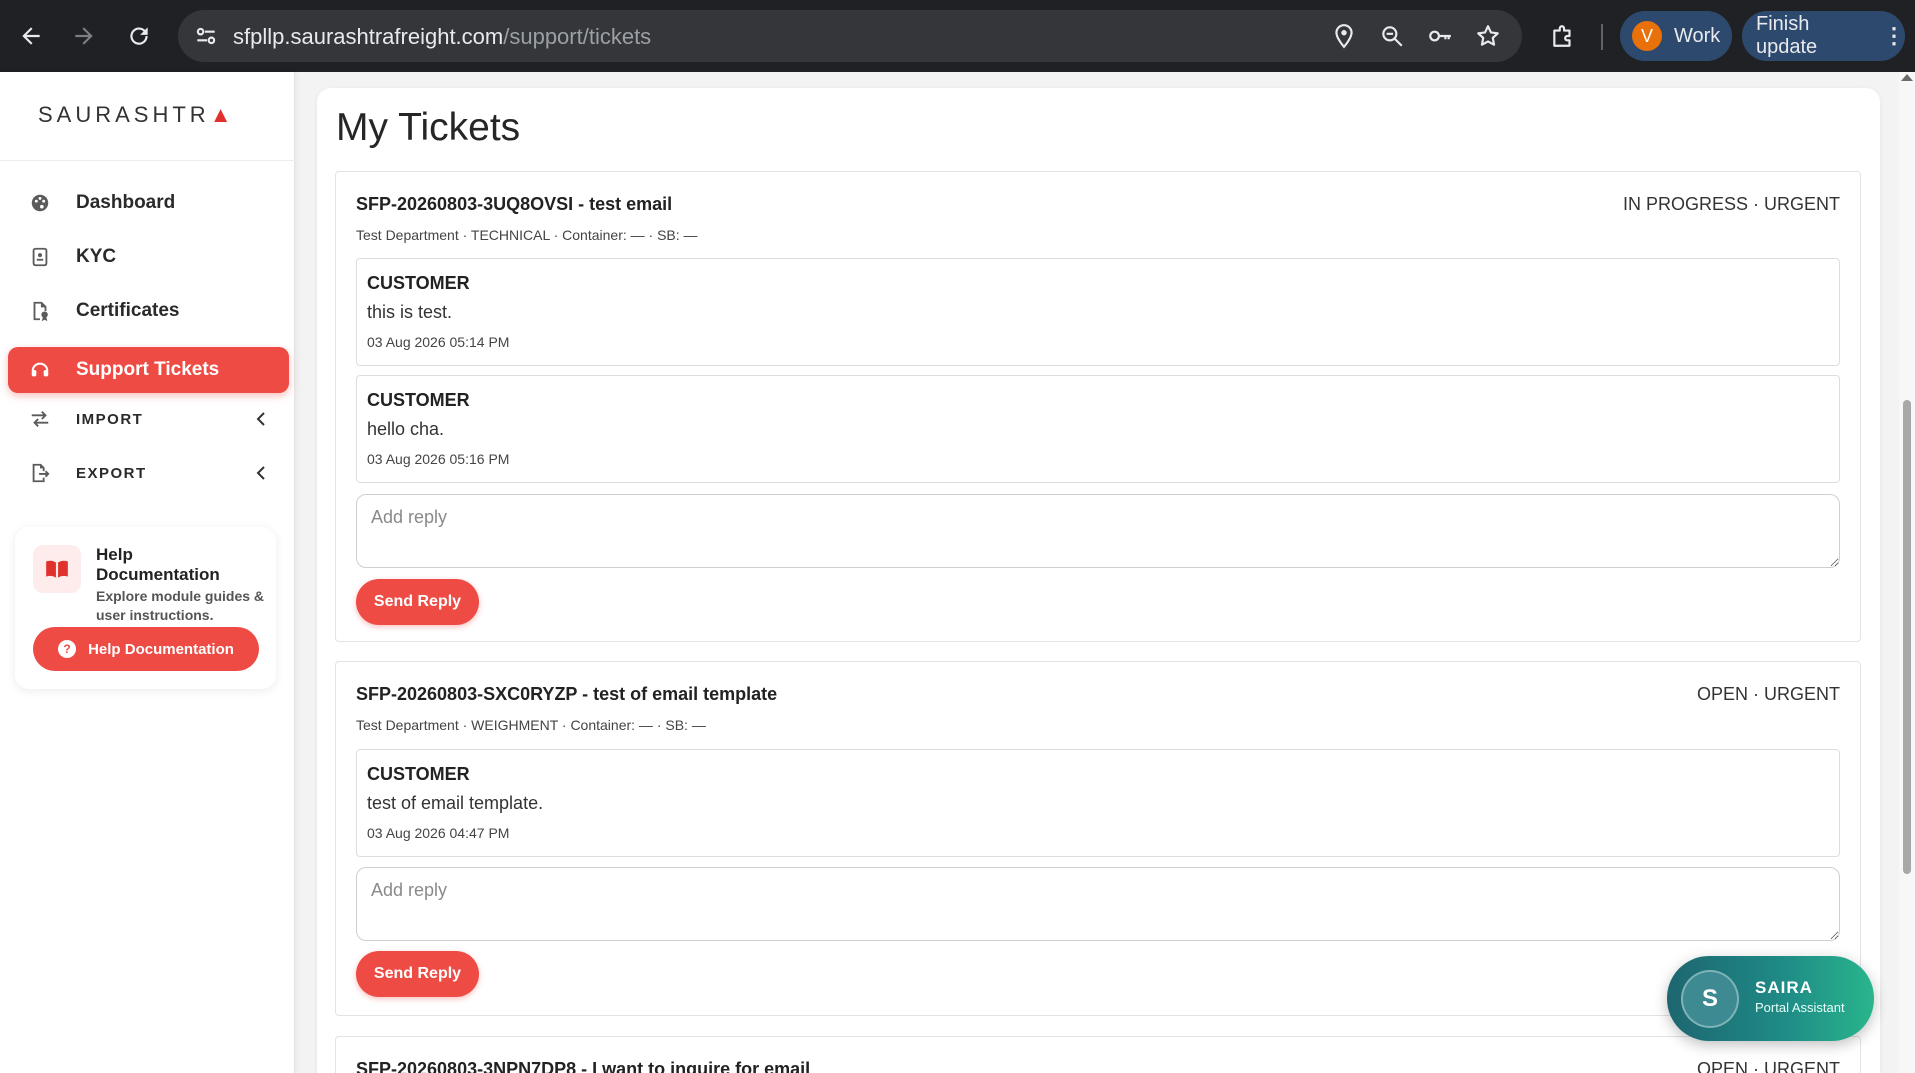 The height and width of the screenshot is (1073, 1915). Describe the element at coordinates (40, 311) in the screenshot. I see `certificate-icon` at that location.